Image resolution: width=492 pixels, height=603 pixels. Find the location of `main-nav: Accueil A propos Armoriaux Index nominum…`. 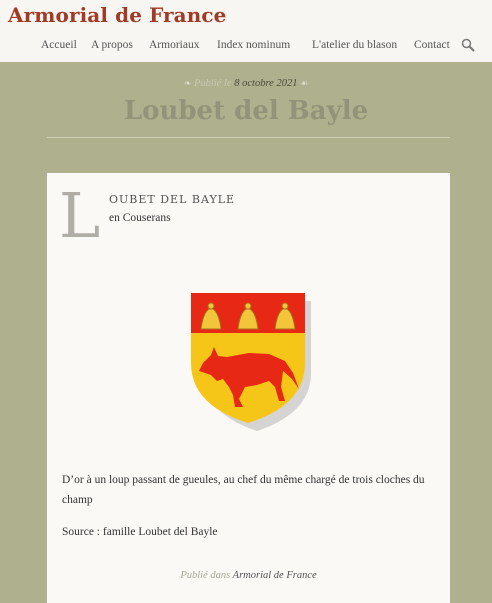

main-nav: Accueil A propos Armoriaux Index nominum… is located at coordinates (246, 47).